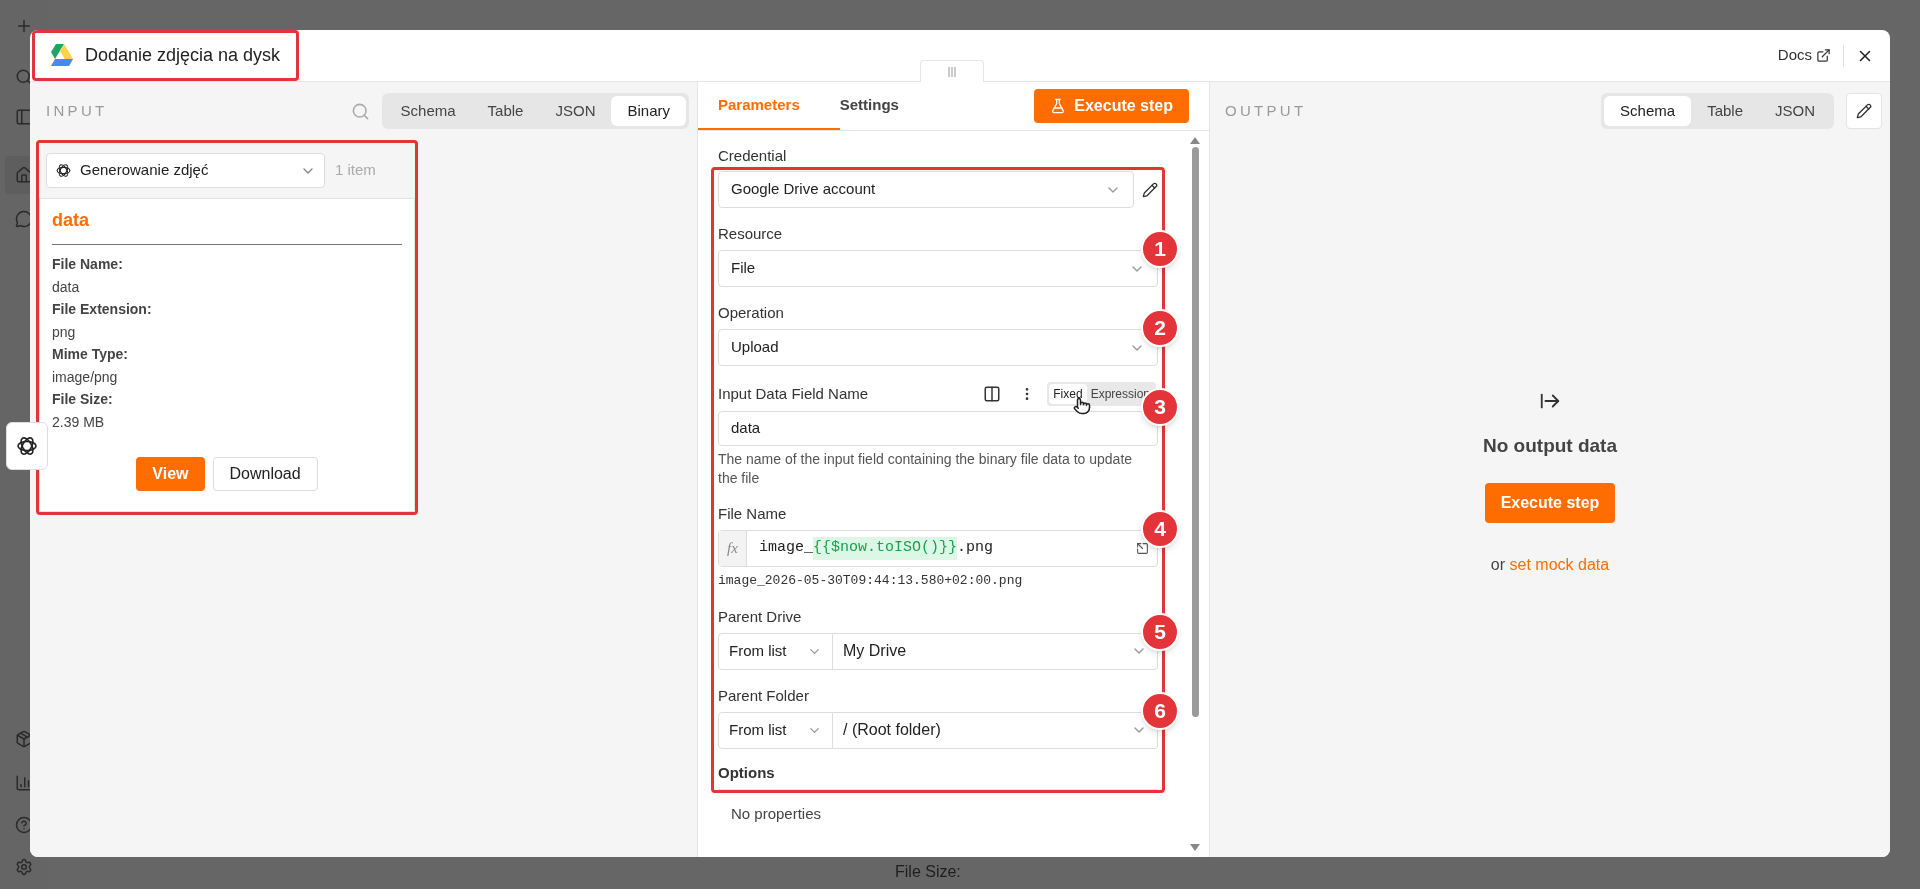 The height and width of the screenshot is (889, 1920). I want to click on floating-button, so click(27, 446).